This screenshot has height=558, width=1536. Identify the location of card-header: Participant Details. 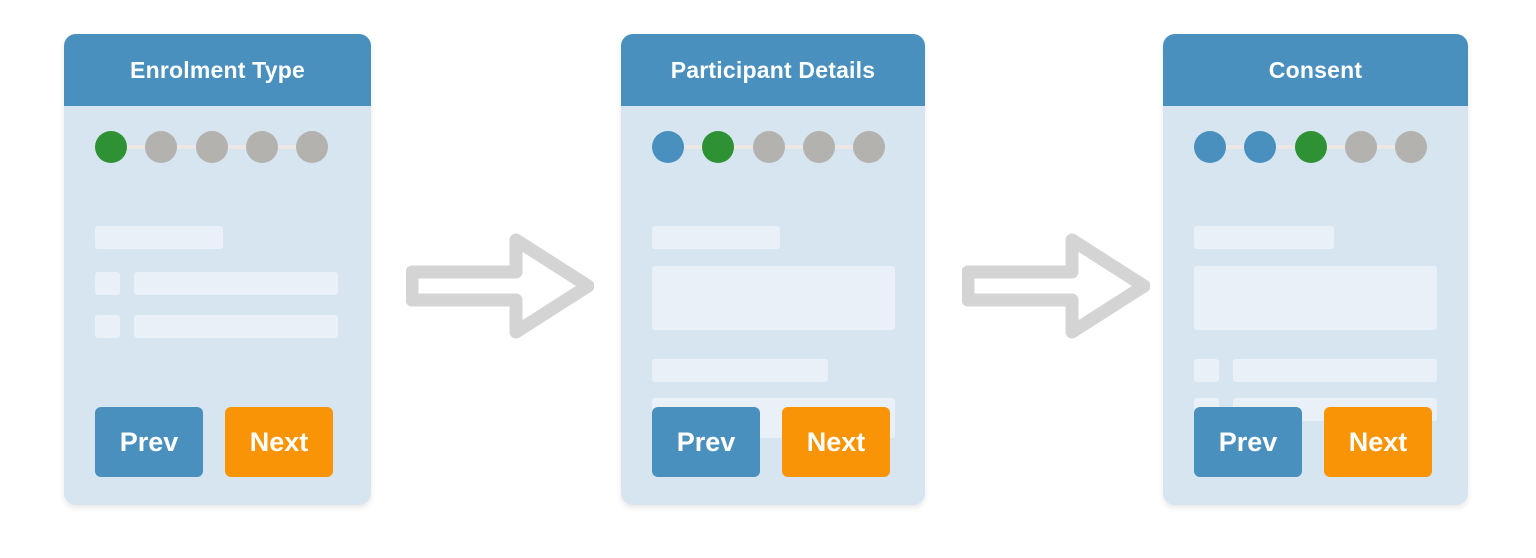
(773, 70).